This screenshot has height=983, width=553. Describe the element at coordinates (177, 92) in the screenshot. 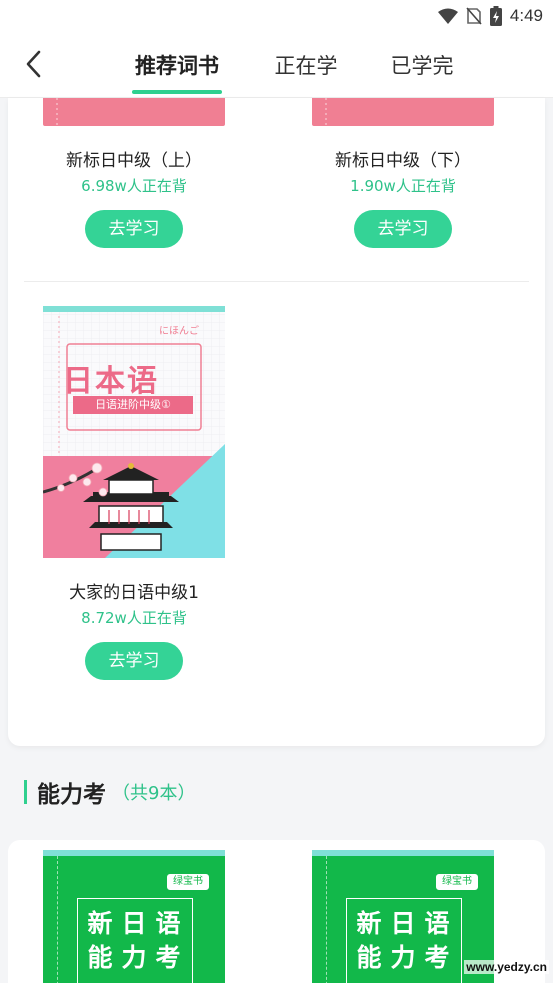

I see `active-tab-indicator` at that location.